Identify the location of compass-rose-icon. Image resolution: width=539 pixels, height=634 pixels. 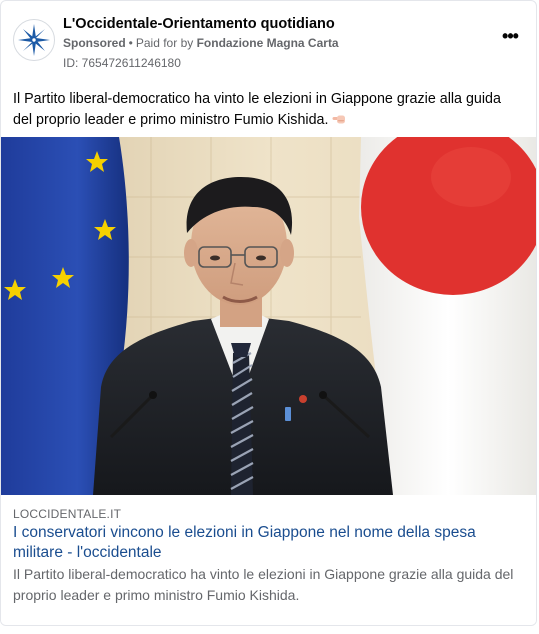
(34, 40).